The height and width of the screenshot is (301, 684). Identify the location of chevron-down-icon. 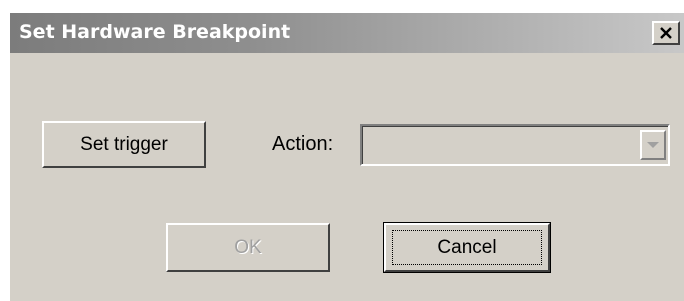
(653, 145).